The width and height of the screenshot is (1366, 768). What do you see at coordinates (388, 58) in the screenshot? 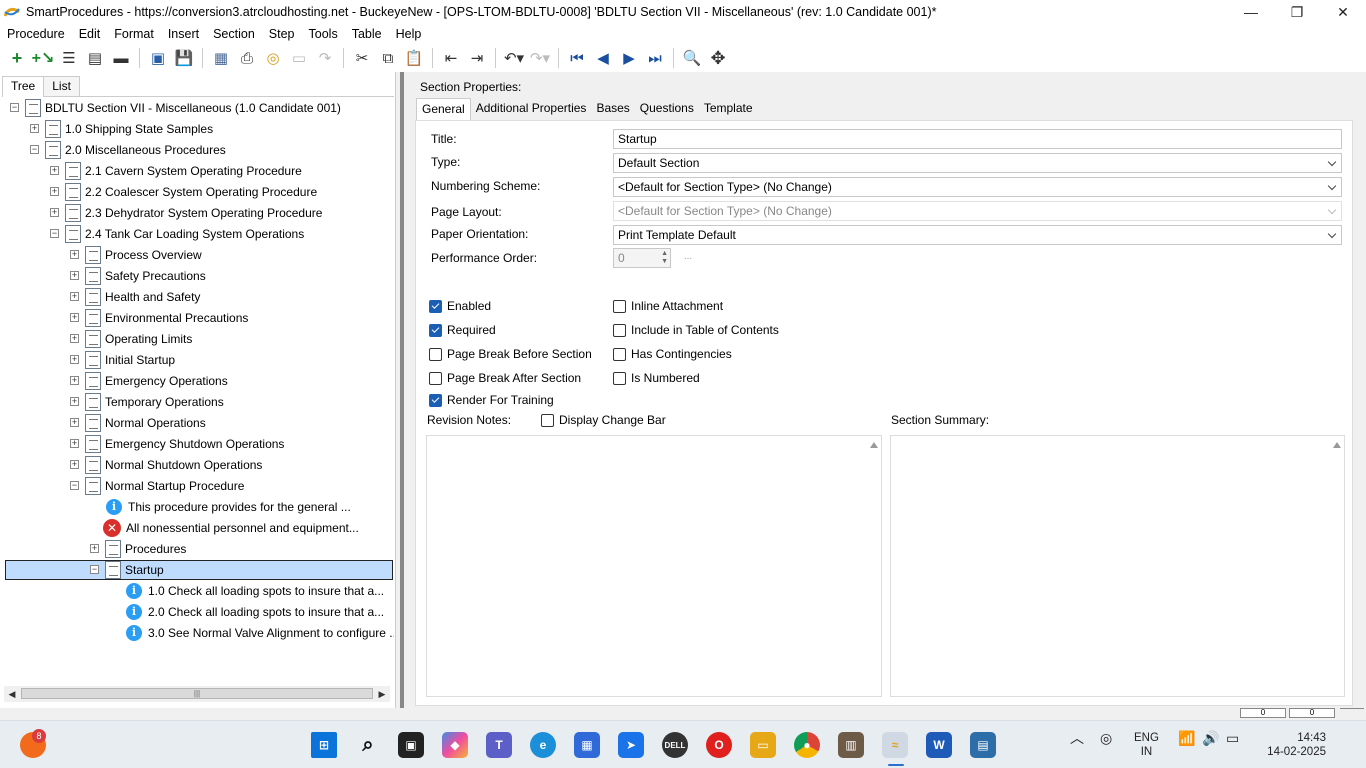
I see `copy-icon: ⧉` at bounding box center [388, 58].